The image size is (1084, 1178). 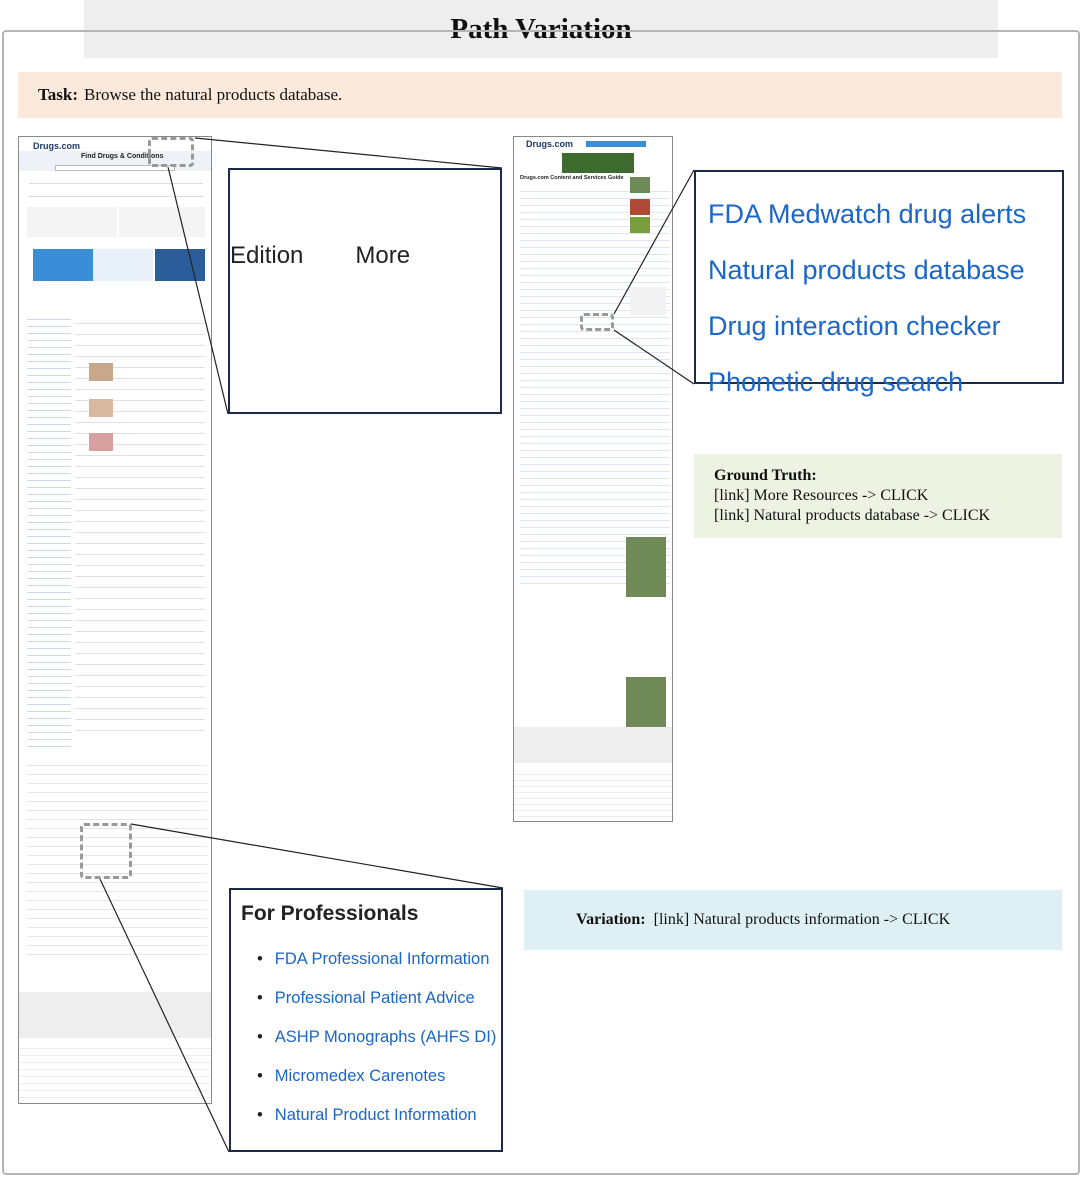 I want to click on nav-edition-link: Edition, so click(x=266, y=256).